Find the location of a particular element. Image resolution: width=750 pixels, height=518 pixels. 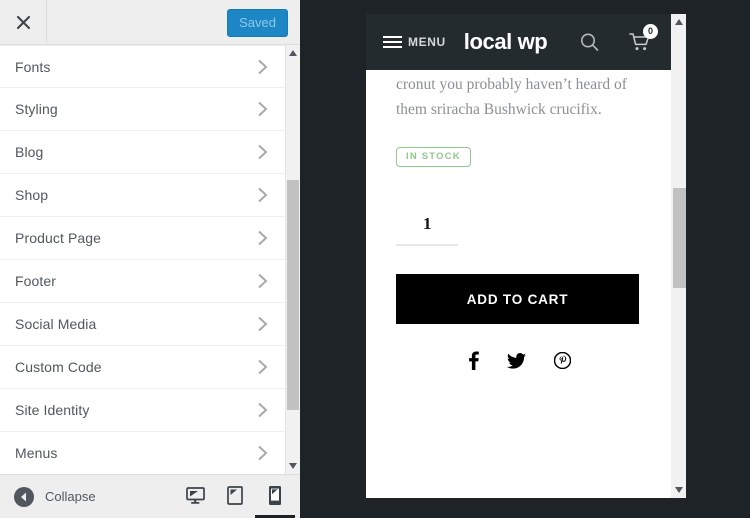

sidebar-item-fonts: Fonts is located at coordinates (142, 66).